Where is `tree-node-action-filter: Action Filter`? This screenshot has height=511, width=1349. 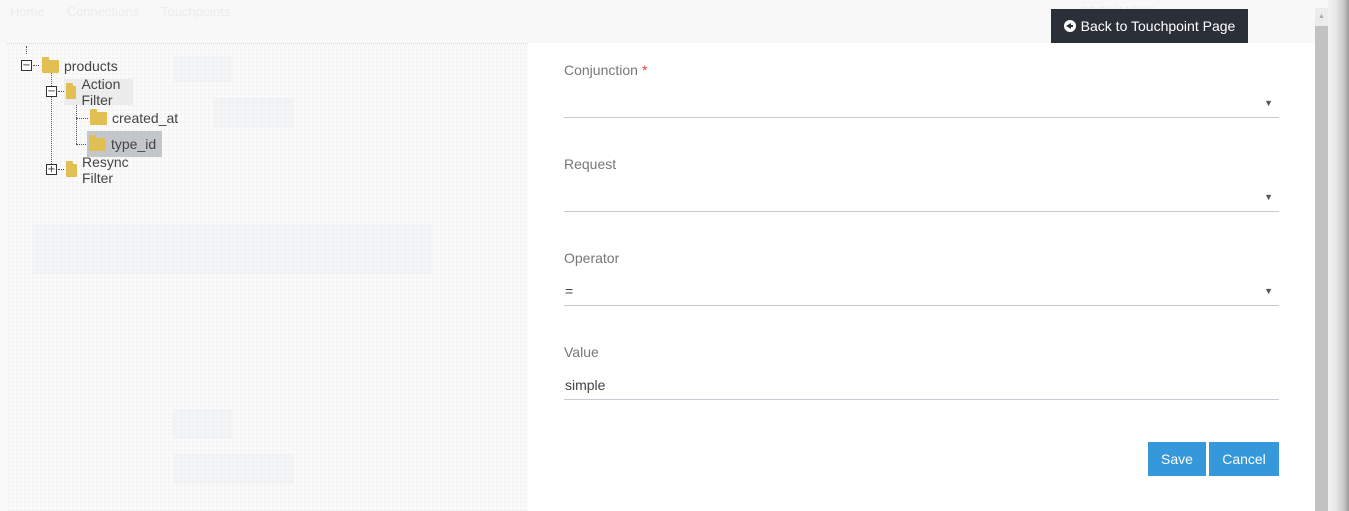 tree-node-action-filter: Action Filter is located at coordinates (98, 92).